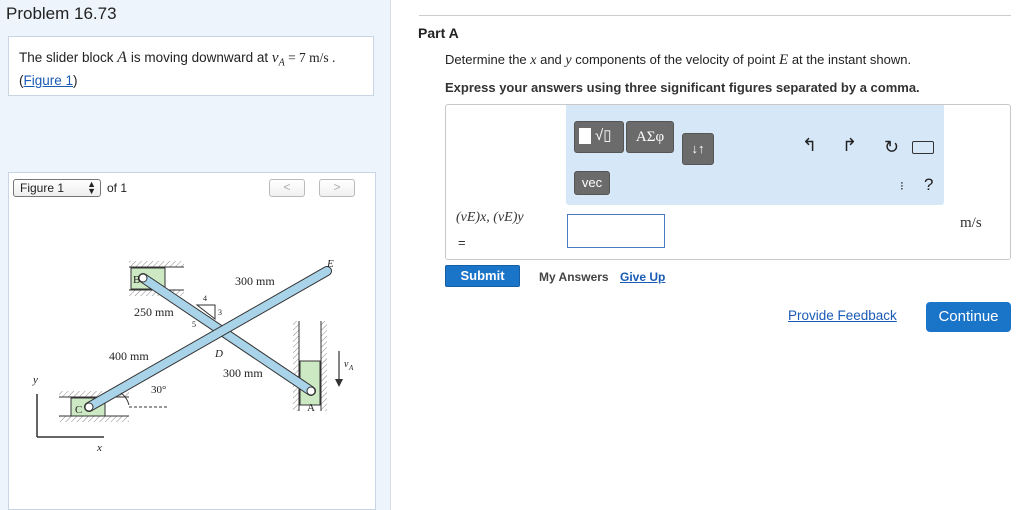  I want to click on sqrt-template-icon, so click(585, 136).